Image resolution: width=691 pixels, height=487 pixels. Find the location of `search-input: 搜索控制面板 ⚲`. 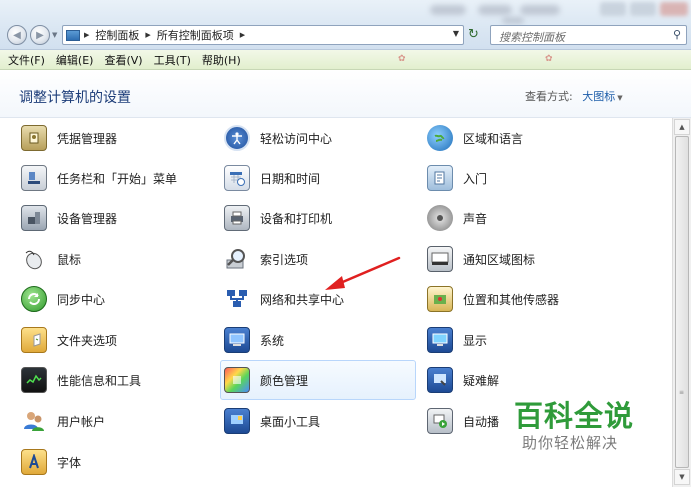

search-input: 搜索控制面板 ⚲ is located at coordinates (588, 35).